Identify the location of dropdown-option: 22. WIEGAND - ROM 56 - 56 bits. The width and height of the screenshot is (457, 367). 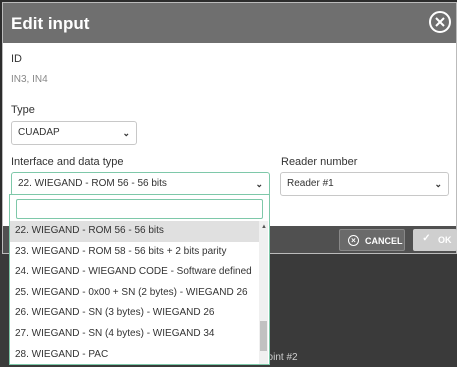
(135, 231).